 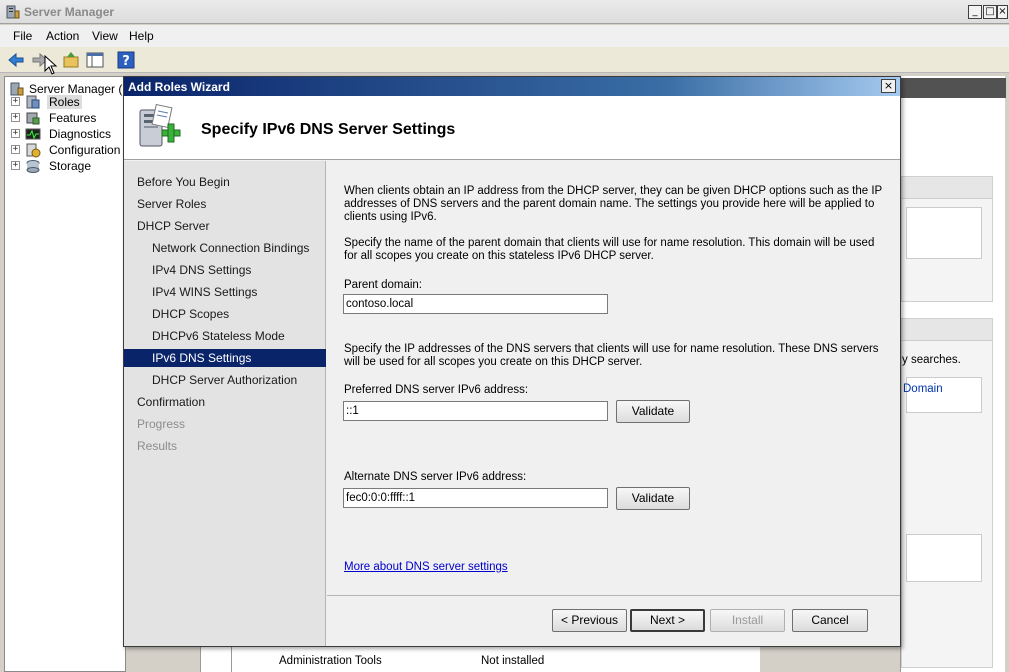 I want to click on menu-help: Help, so click(x=141, y=36).